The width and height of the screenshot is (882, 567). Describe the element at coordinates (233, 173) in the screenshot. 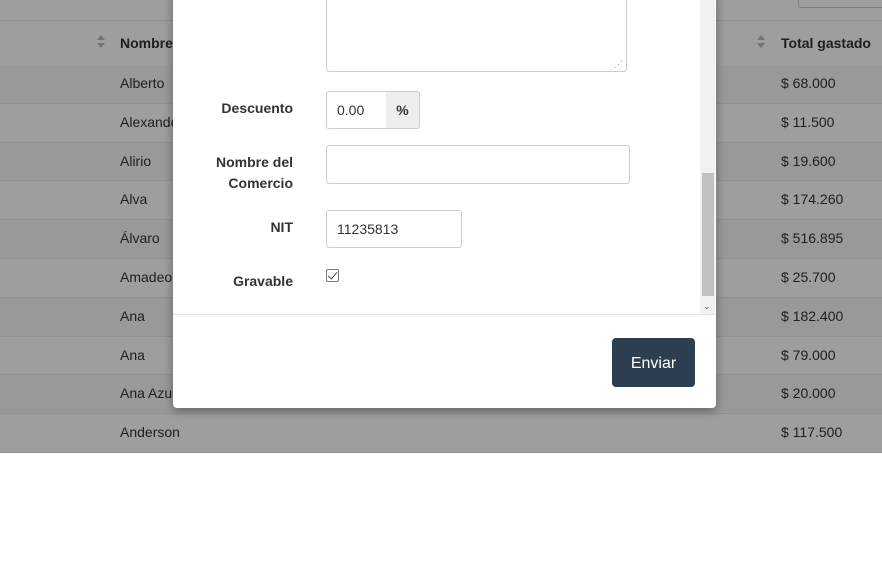

I see `nombre-comercio-label: Nombre del Comercio` at that location.